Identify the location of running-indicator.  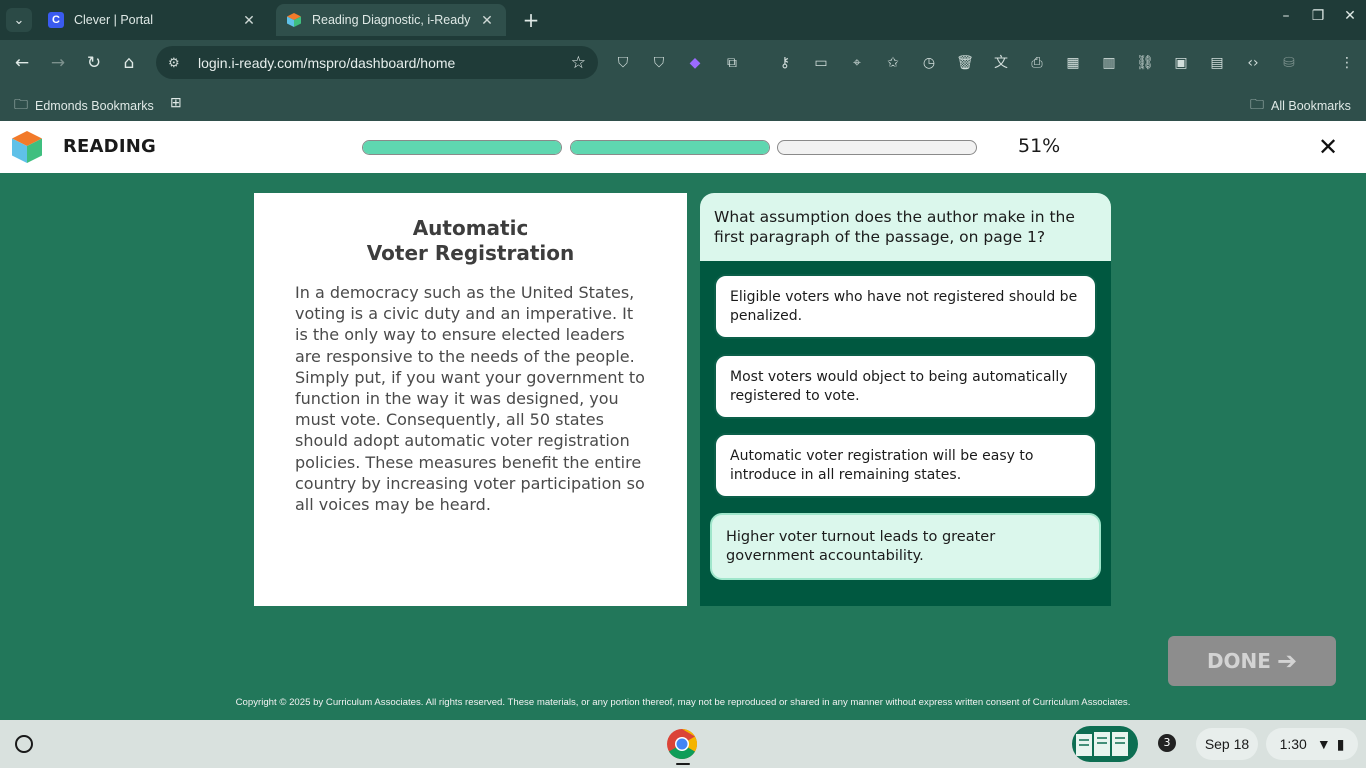
(683, 764).